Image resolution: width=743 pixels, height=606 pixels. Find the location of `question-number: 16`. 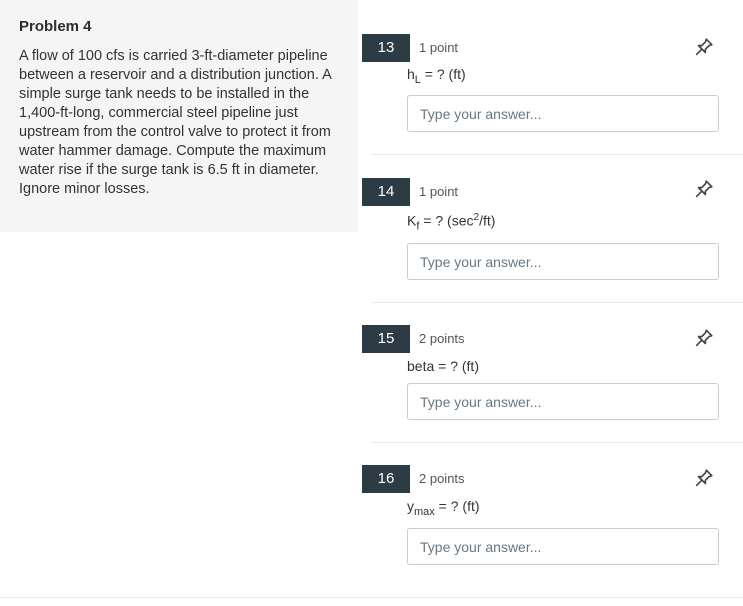

question-number: 16 is located at coordinates (386, 479).